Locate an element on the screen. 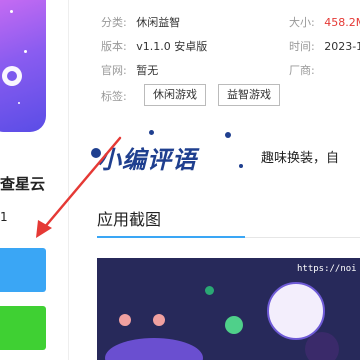  app-name: 查星云 is located at coordinates (23, 184).